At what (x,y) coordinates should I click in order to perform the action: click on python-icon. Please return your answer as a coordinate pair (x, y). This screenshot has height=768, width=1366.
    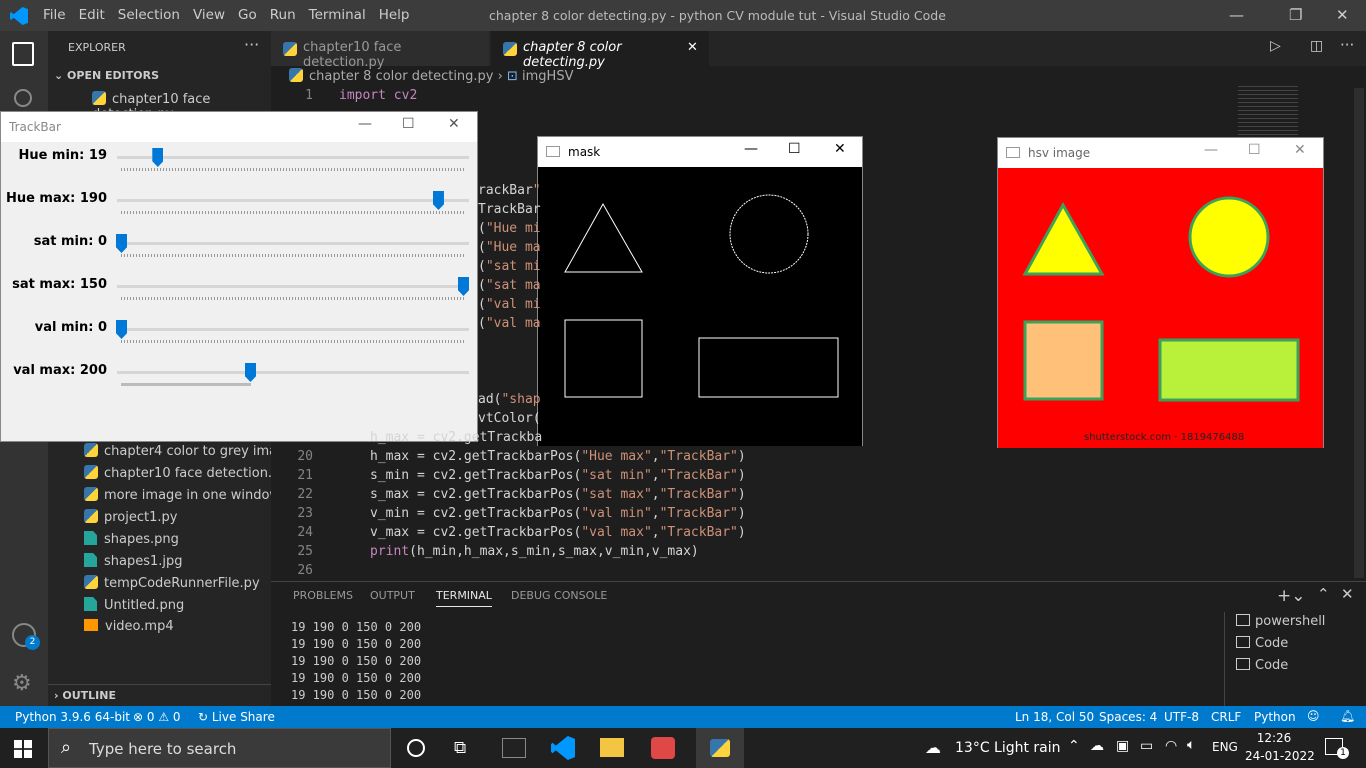
    Looking at the image, I should click on (720, 748).